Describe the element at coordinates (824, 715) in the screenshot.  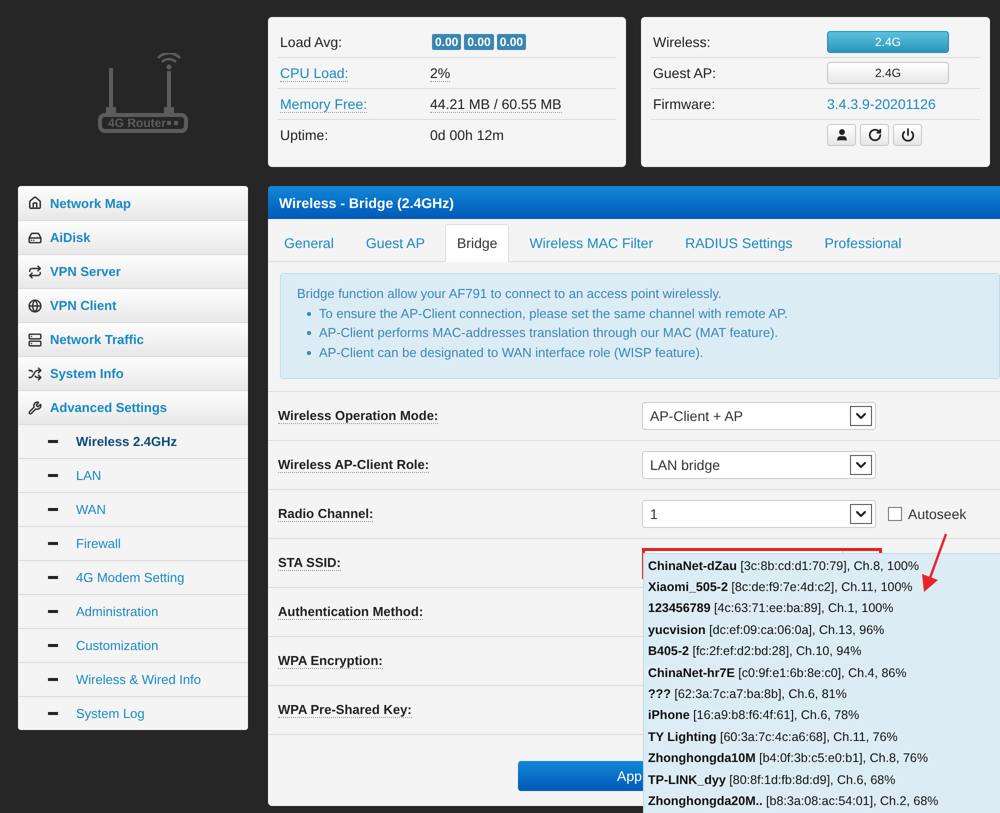
I see `ssid-option: iPhone [16:a9:b8:f6:4f:61], Ch.6, 78%` at that location.